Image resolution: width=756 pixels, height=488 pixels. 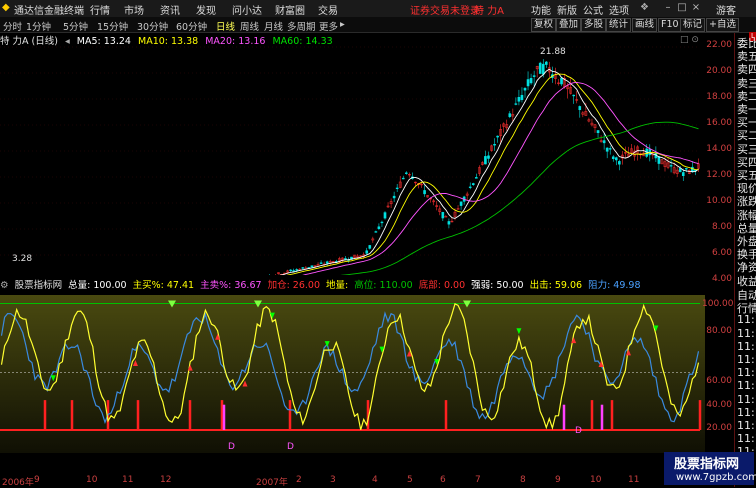 I want to click on more-chevron-icon: ▸, so click(x=342, y=24).